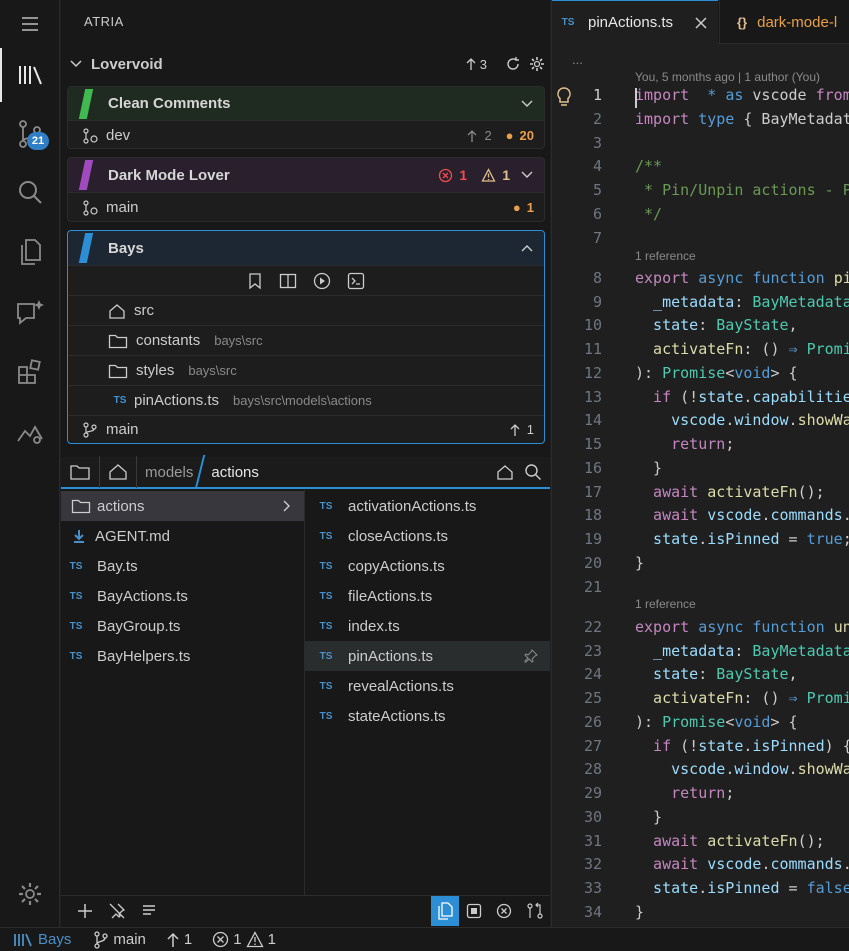 The image size is (849, 951). What do you see at coordinates (90, 207) in the screenshot?
I see `branch-changes-icon` at bounding box center [90, 207].